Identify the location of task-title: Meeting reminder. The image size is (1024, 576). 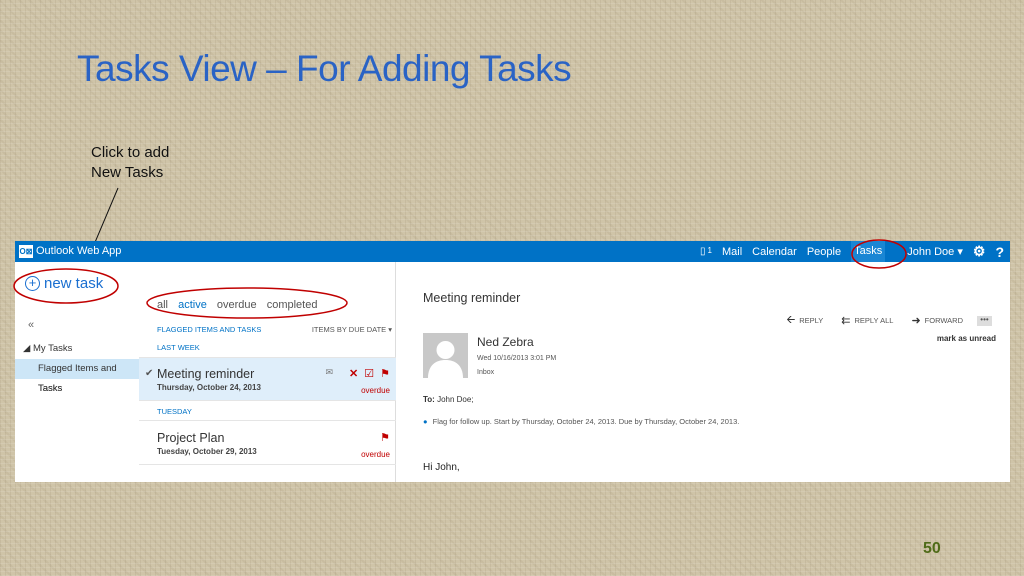
(206, 374).